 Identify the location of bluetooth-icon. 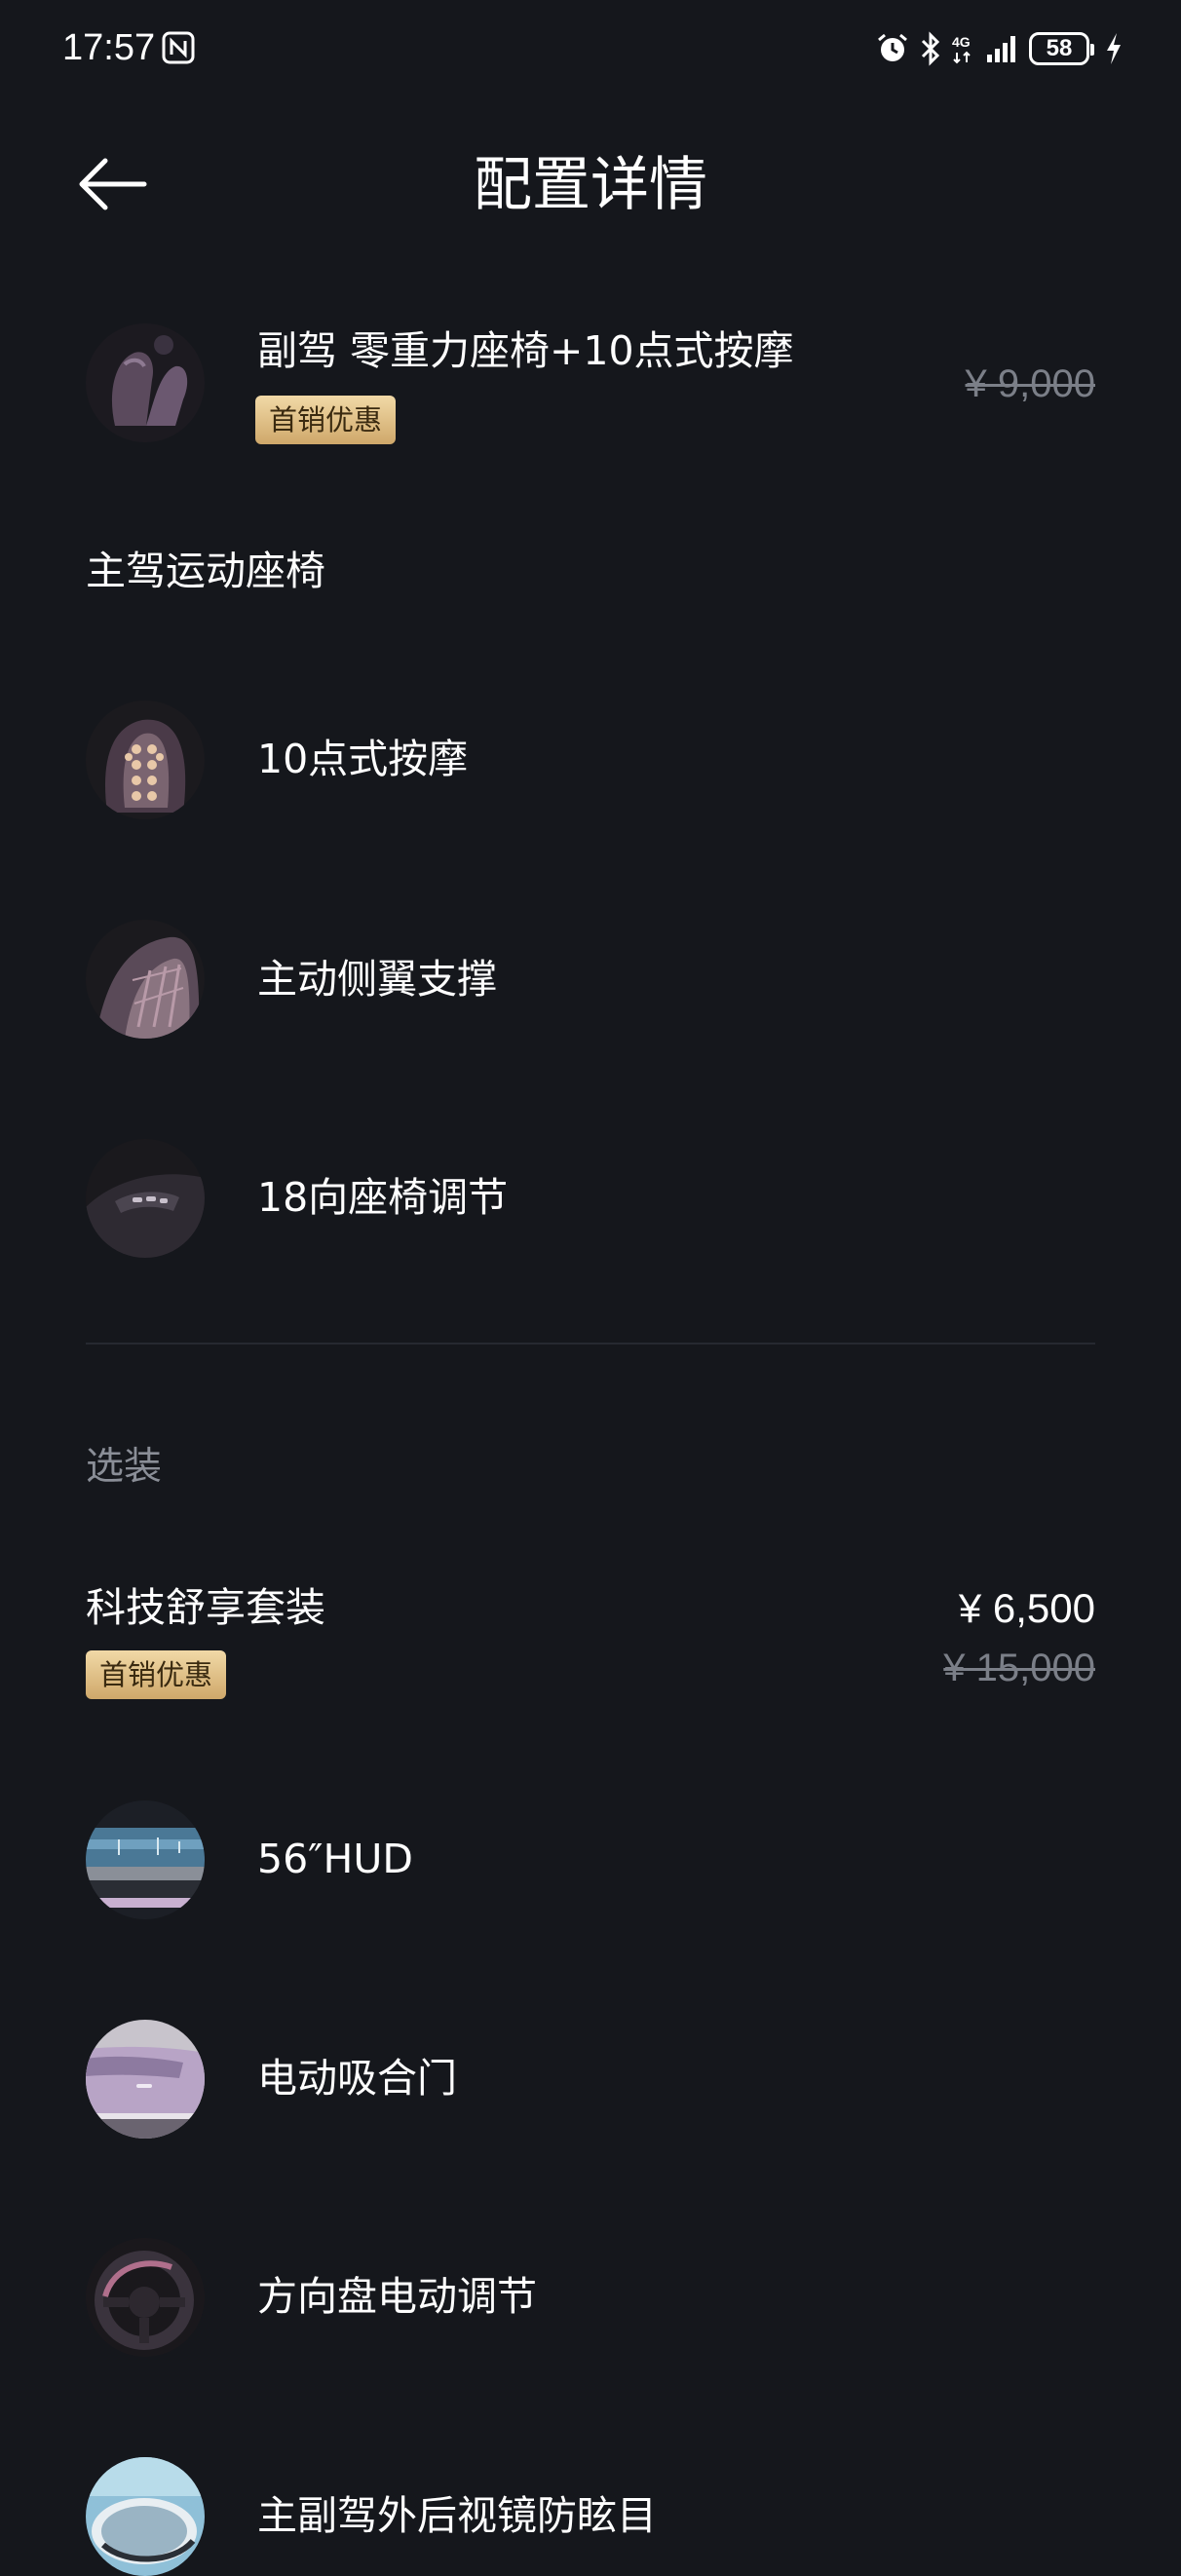
(930, 48).